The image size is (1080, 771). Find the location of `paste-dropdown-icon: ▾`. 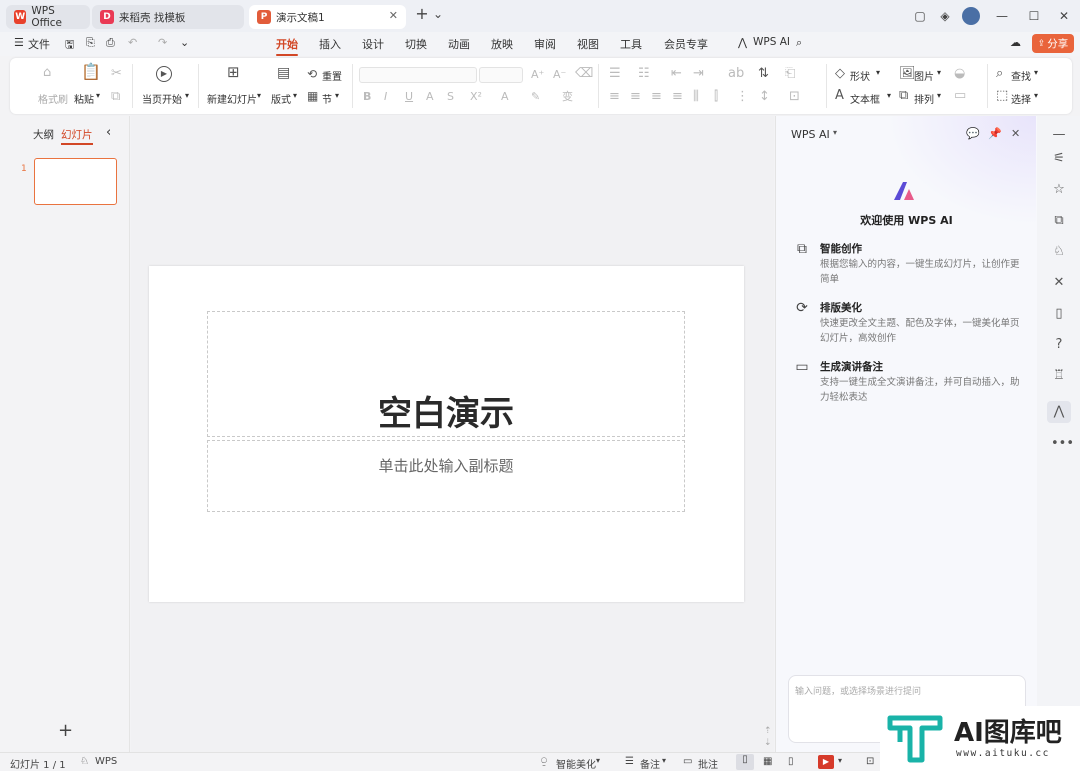

paste-dropdown-icon: ▾ is located at coordinates (98, 95).